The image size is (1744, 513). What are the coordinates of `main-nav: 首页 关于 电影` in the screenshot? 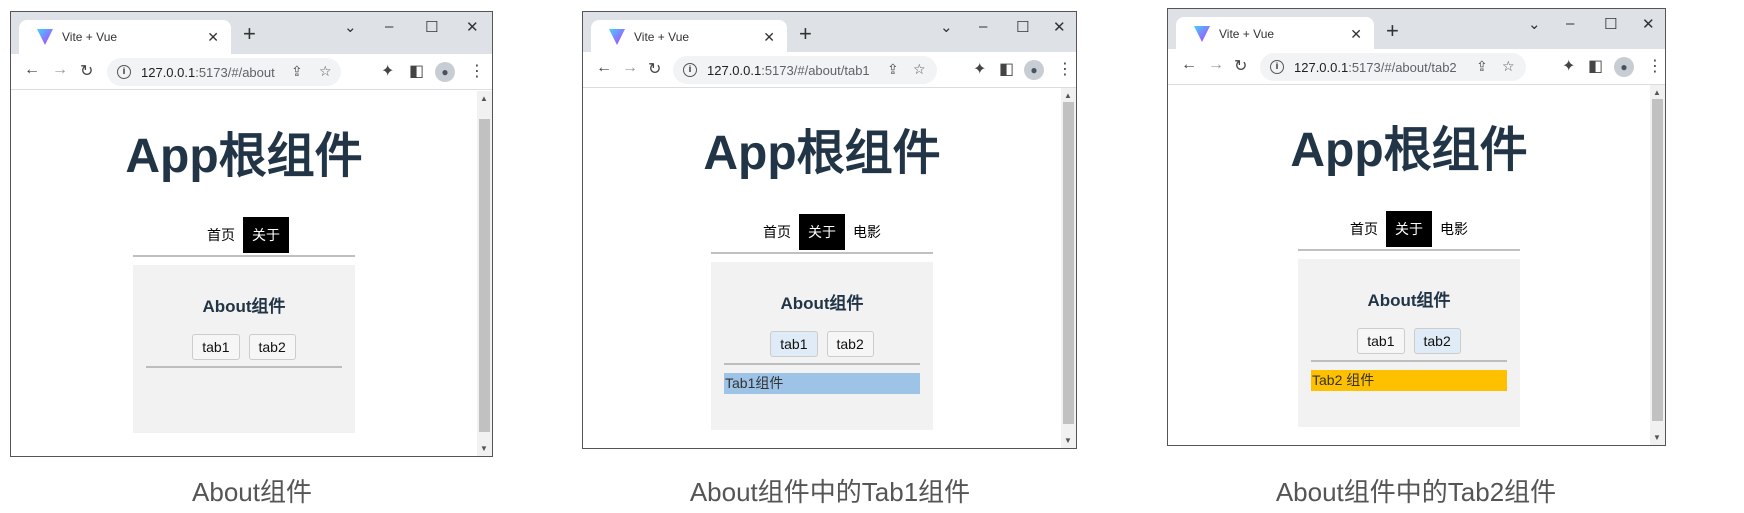 It's located at (1409, 231).